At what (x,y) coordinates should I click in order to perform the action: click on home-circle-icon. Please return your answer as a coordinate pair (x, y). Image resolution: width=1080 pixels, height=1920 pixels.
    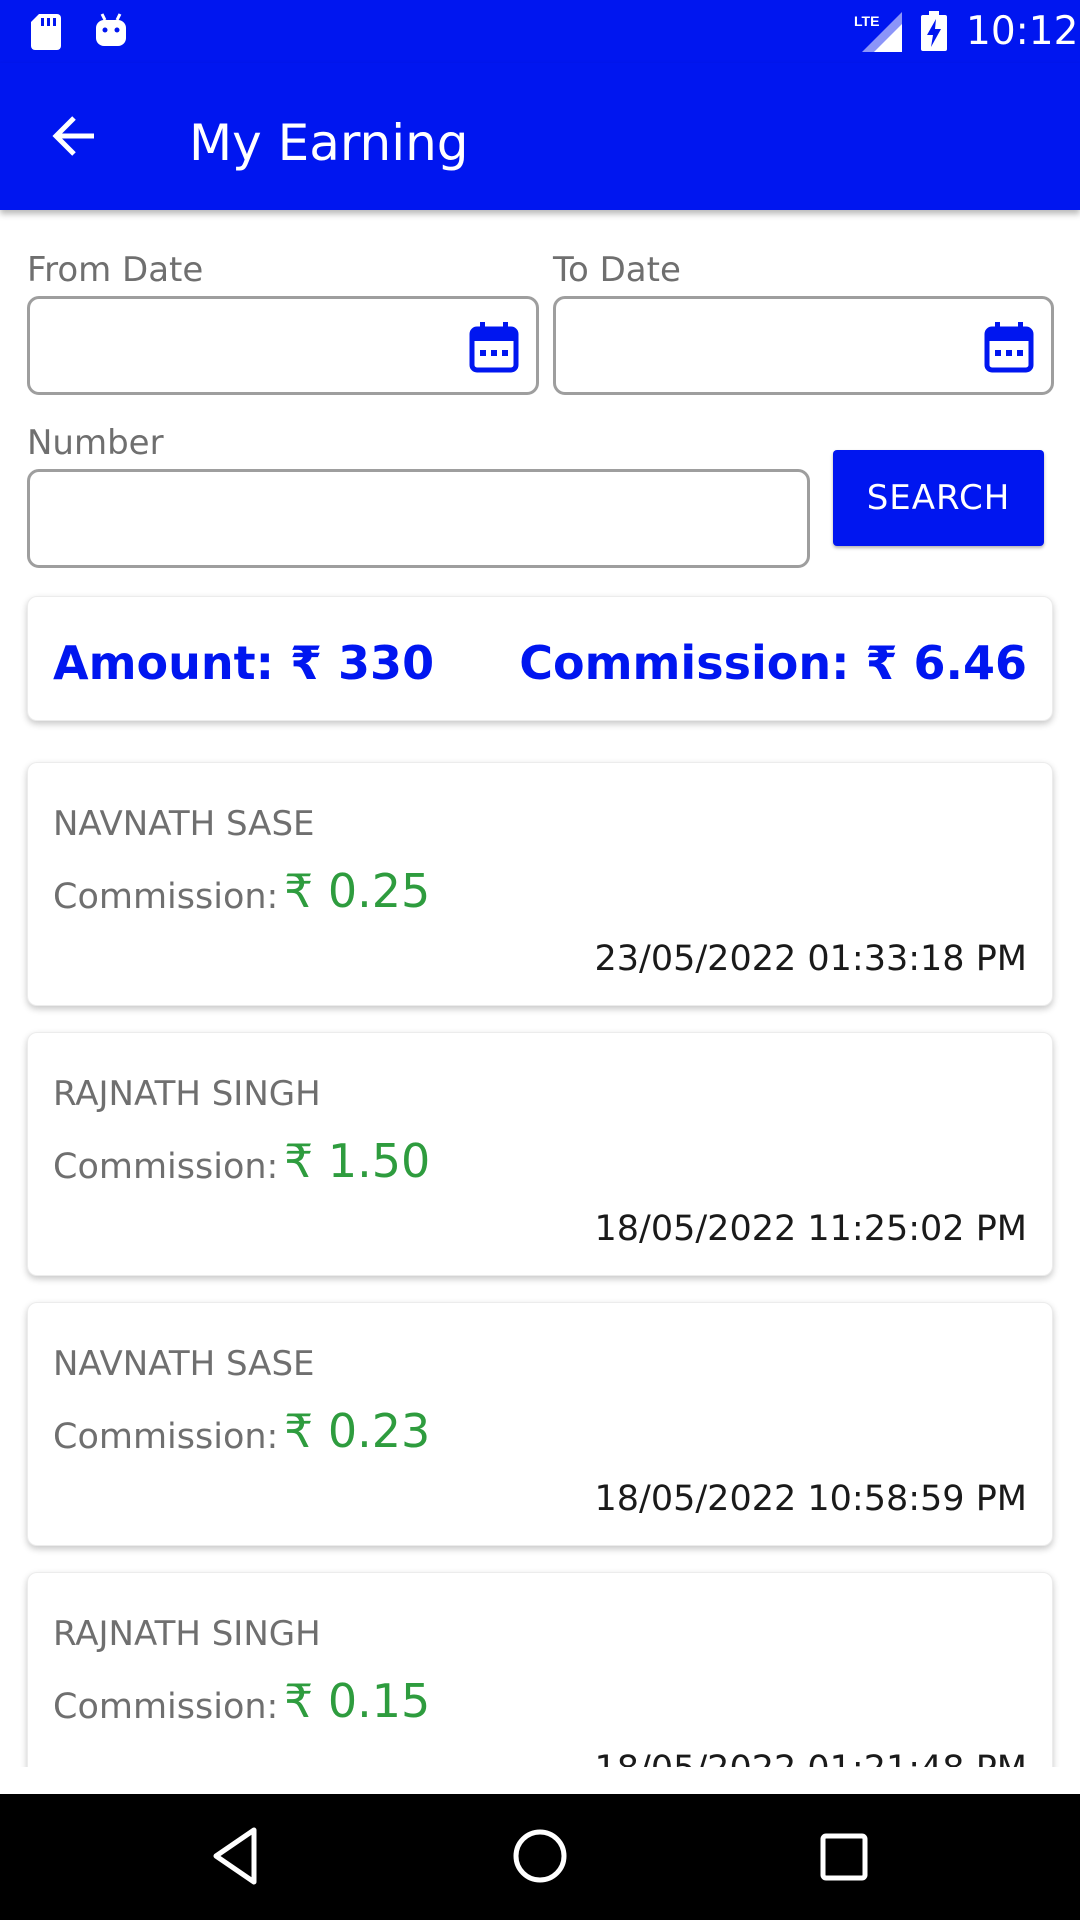
    Looking at the image, I should click on (540, 1856).